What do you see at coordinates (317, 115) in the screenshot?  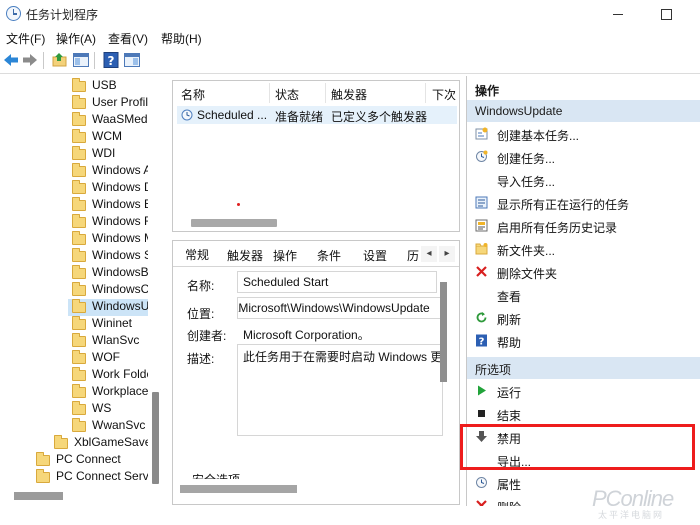 I see `table-row: Scheduled ... 准备就绪 已定义多个触发器` at bounding box center [317, 115].